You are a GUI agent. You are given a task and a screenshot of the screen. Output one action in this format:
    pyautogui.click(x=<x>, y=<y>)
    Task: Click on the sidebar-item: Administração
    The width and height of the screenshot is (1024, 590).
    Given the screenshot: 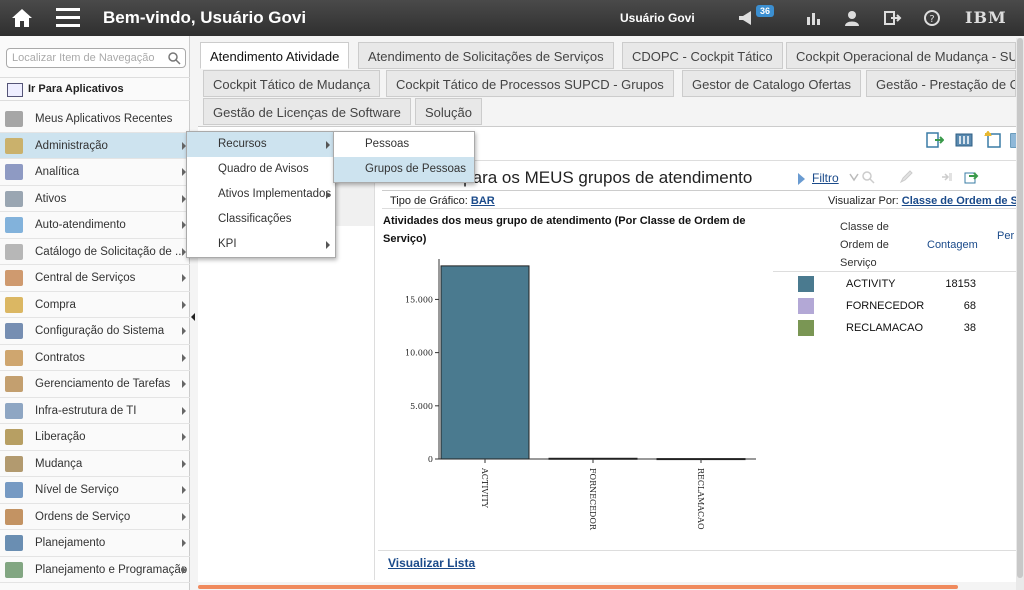 What is the action you would take?
    pyautogui.click(x=95, y=145)
    